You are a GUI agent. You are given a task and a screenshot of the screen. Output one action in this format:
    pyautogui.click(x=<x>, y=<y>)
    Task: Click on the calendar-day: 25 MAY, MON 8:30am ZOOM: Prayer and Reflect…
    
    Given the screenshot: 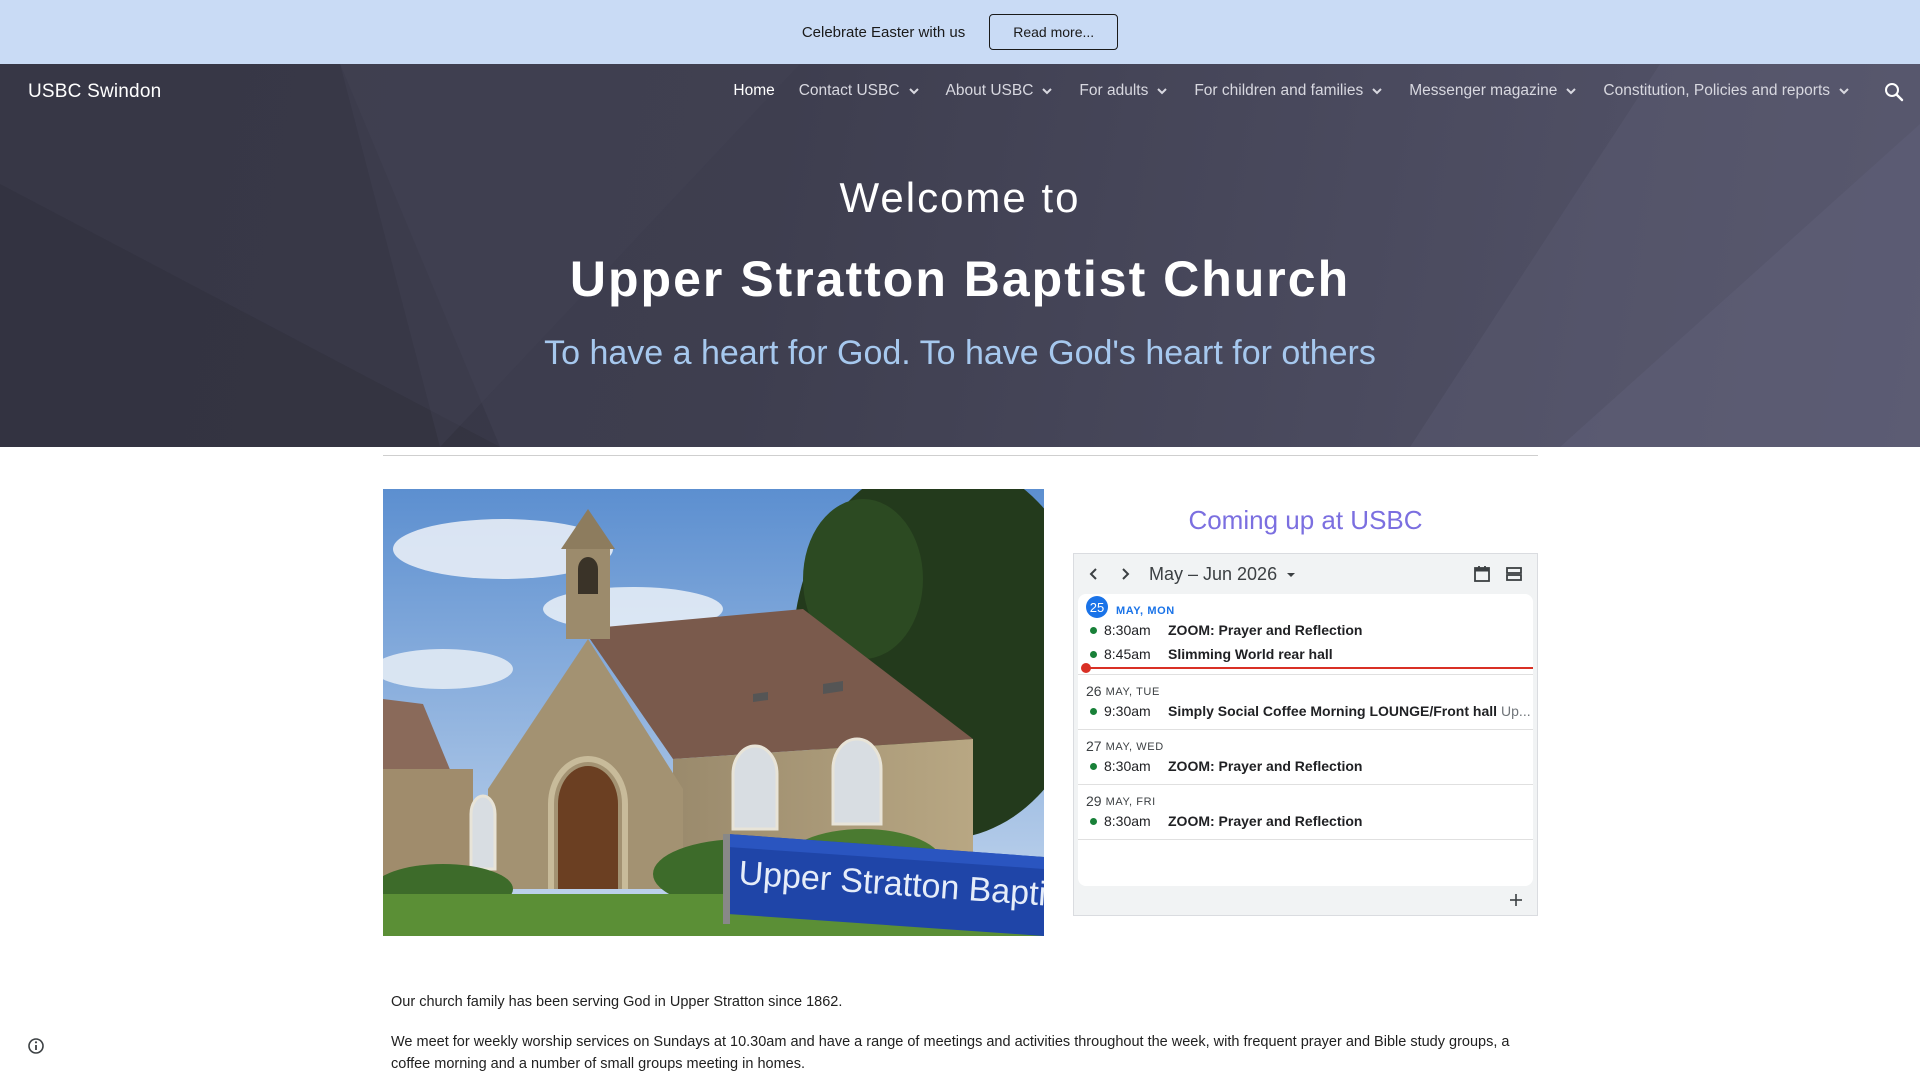 What is the action you would take?
    pyautogui.click(x=1305, y=634)
    